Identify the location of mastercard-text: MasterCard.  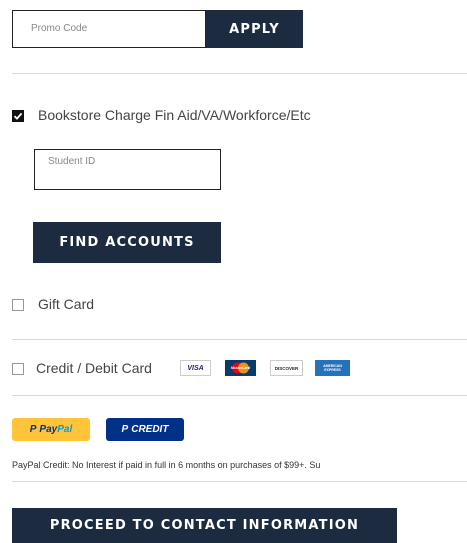
(240, 368).